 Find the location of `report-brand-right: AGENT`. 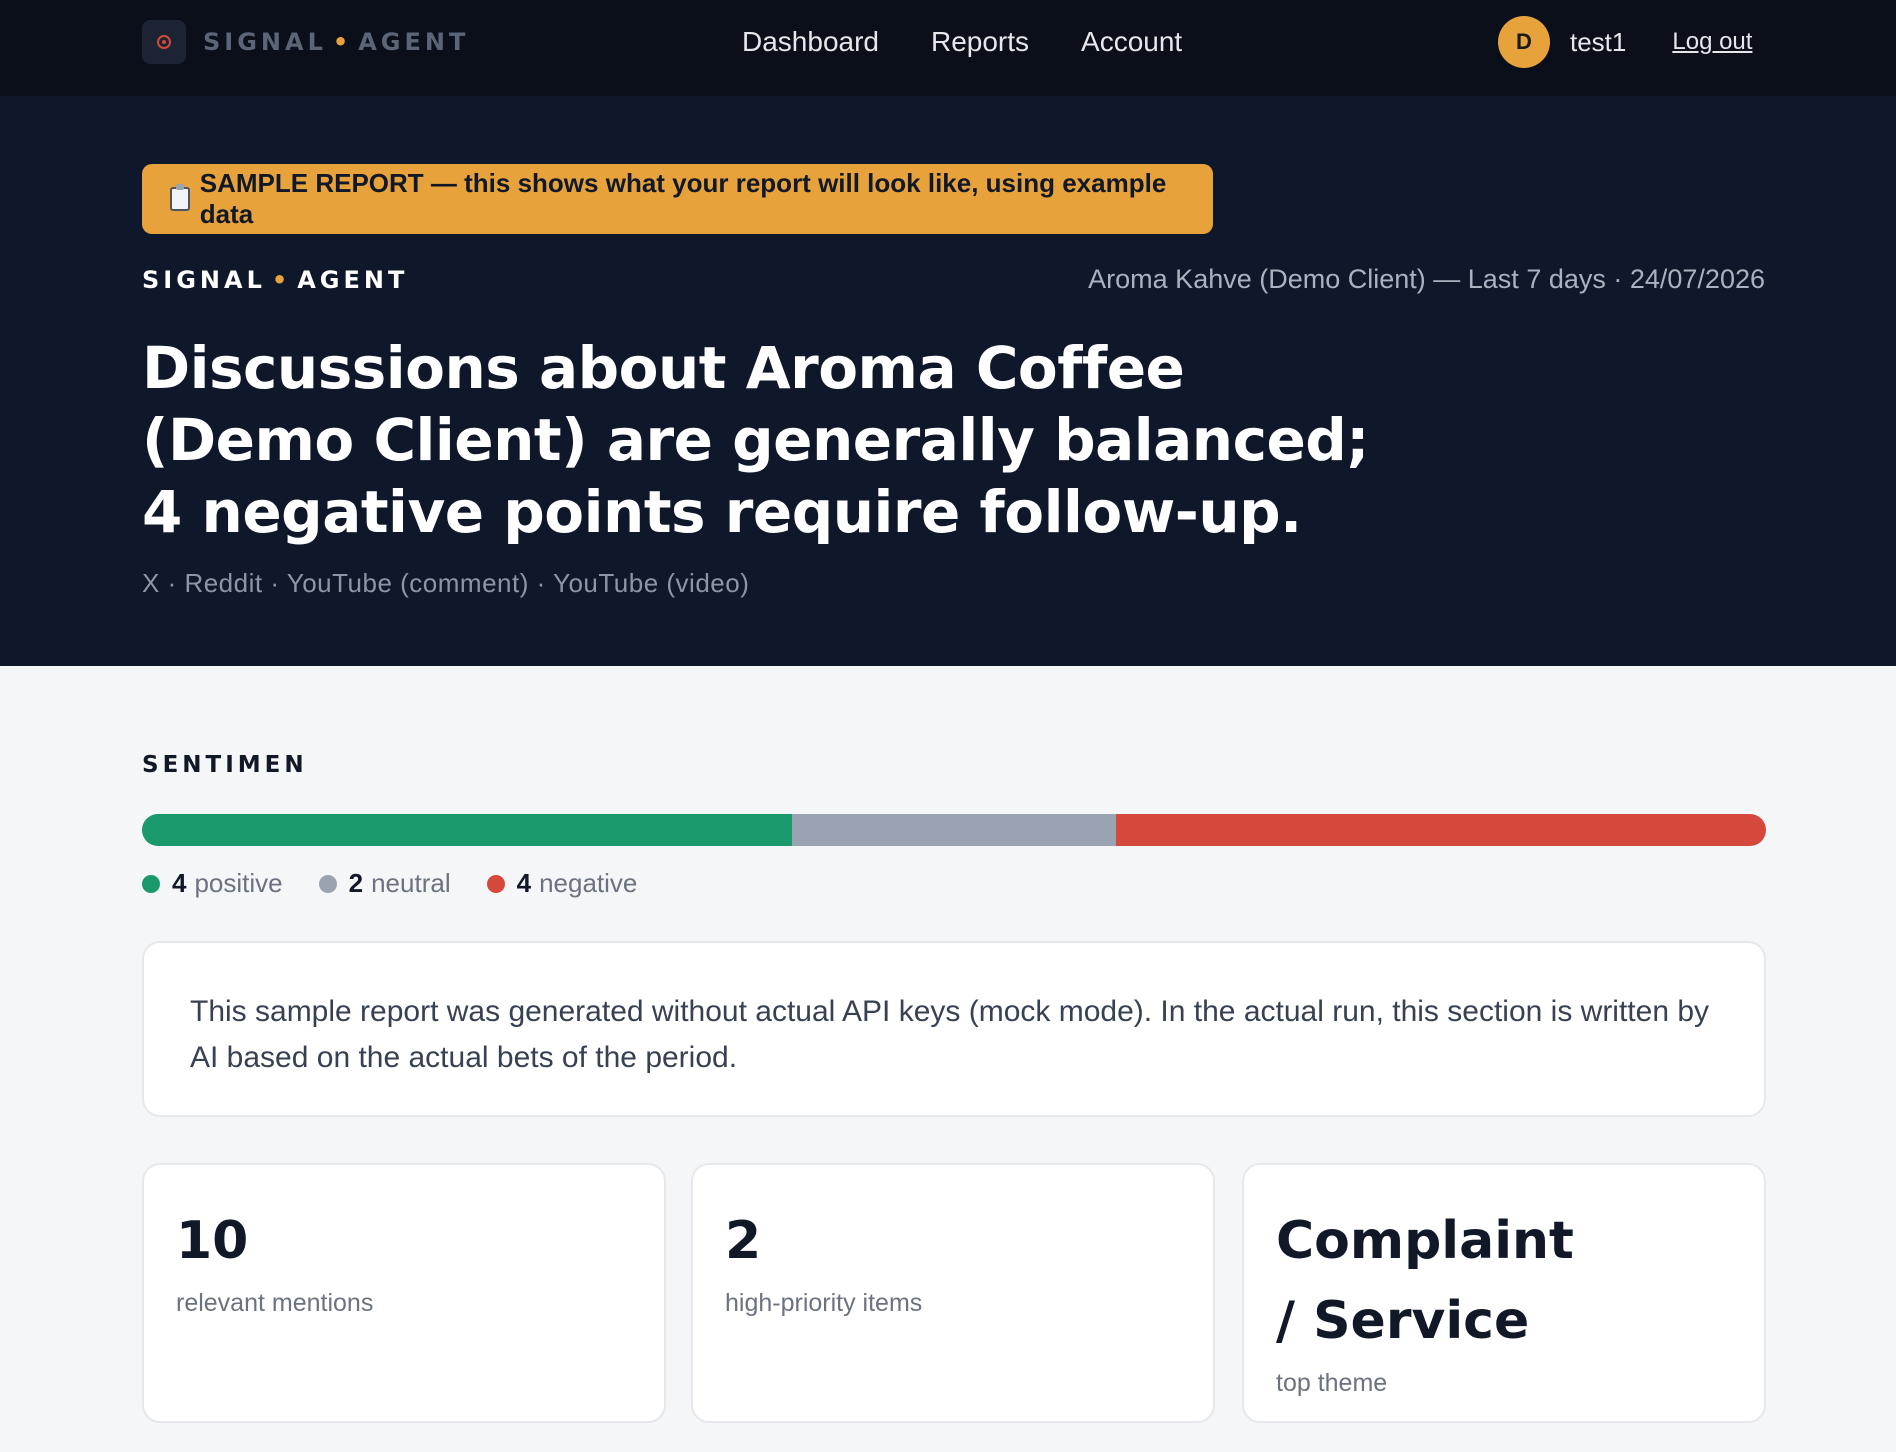

report-brand-right: AGENT is located at coordinates (353, 280).